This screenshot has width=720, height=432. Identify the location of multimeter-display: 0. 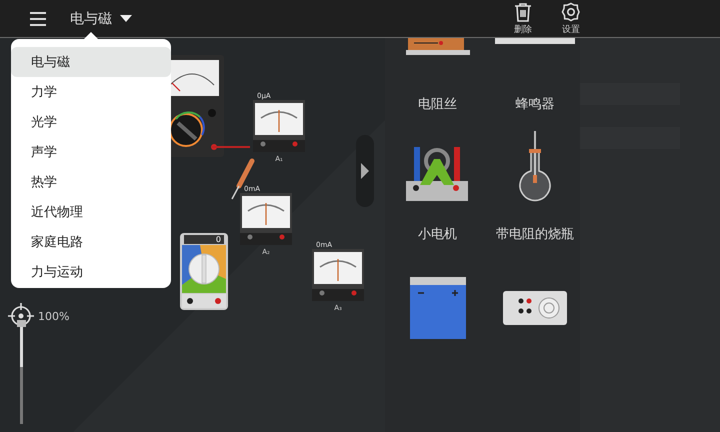
(204, 239).